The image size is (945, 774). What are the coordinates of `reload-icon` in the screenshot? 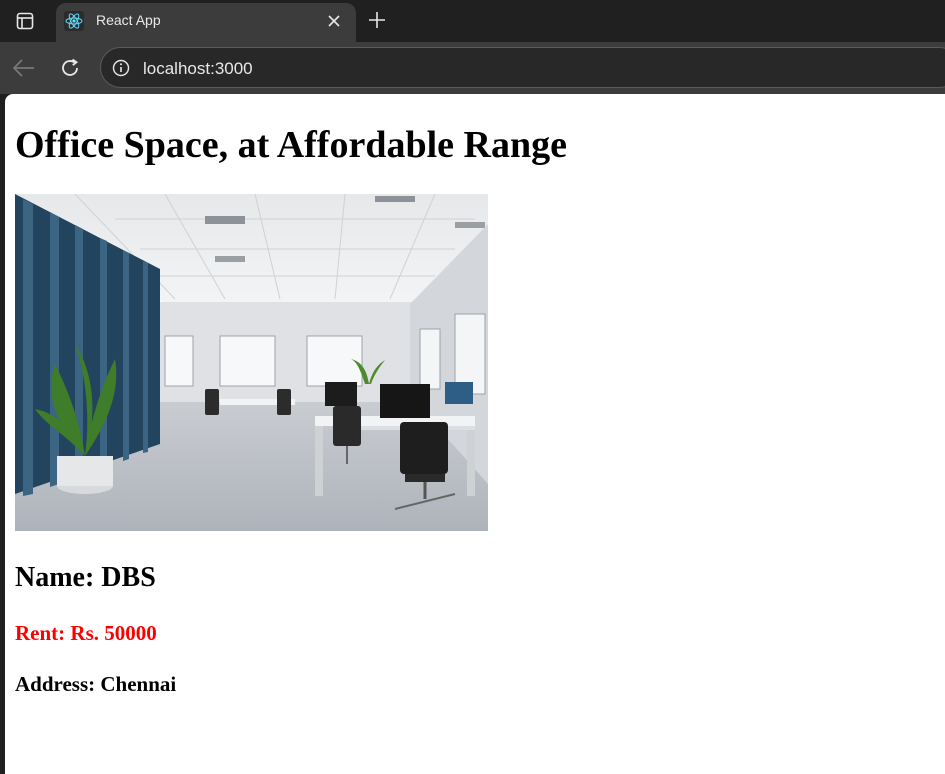 It's located at (70, 67).